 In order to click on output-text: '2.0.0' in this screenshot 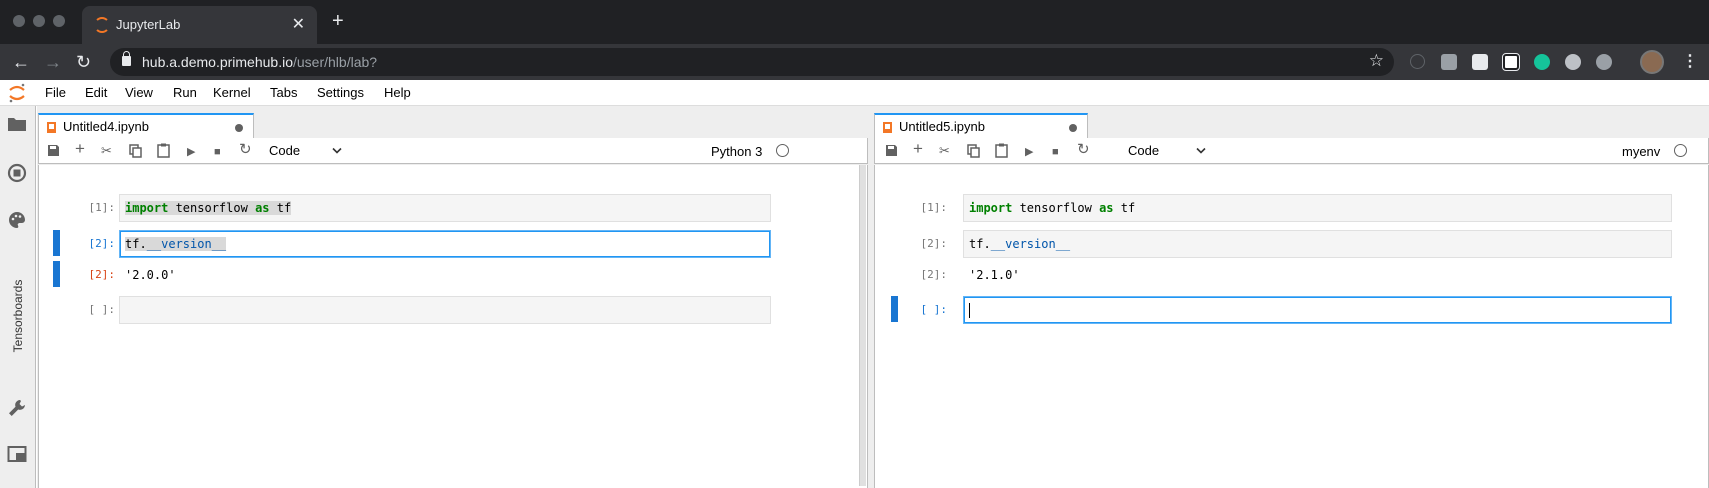, I will do `click(150, 275)`.